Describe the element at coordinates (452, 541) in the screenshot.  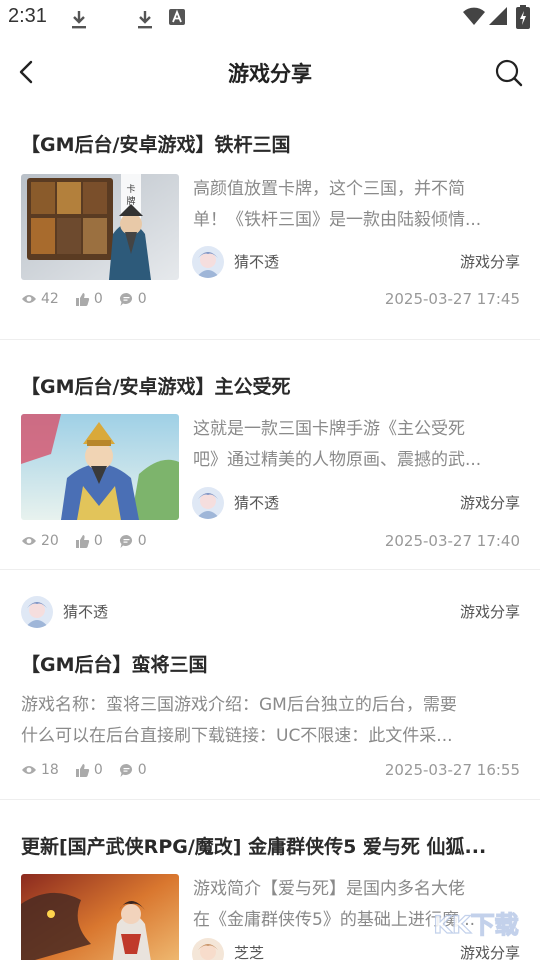
I see `publish-date: 2025-03-27 17:40` at that location.